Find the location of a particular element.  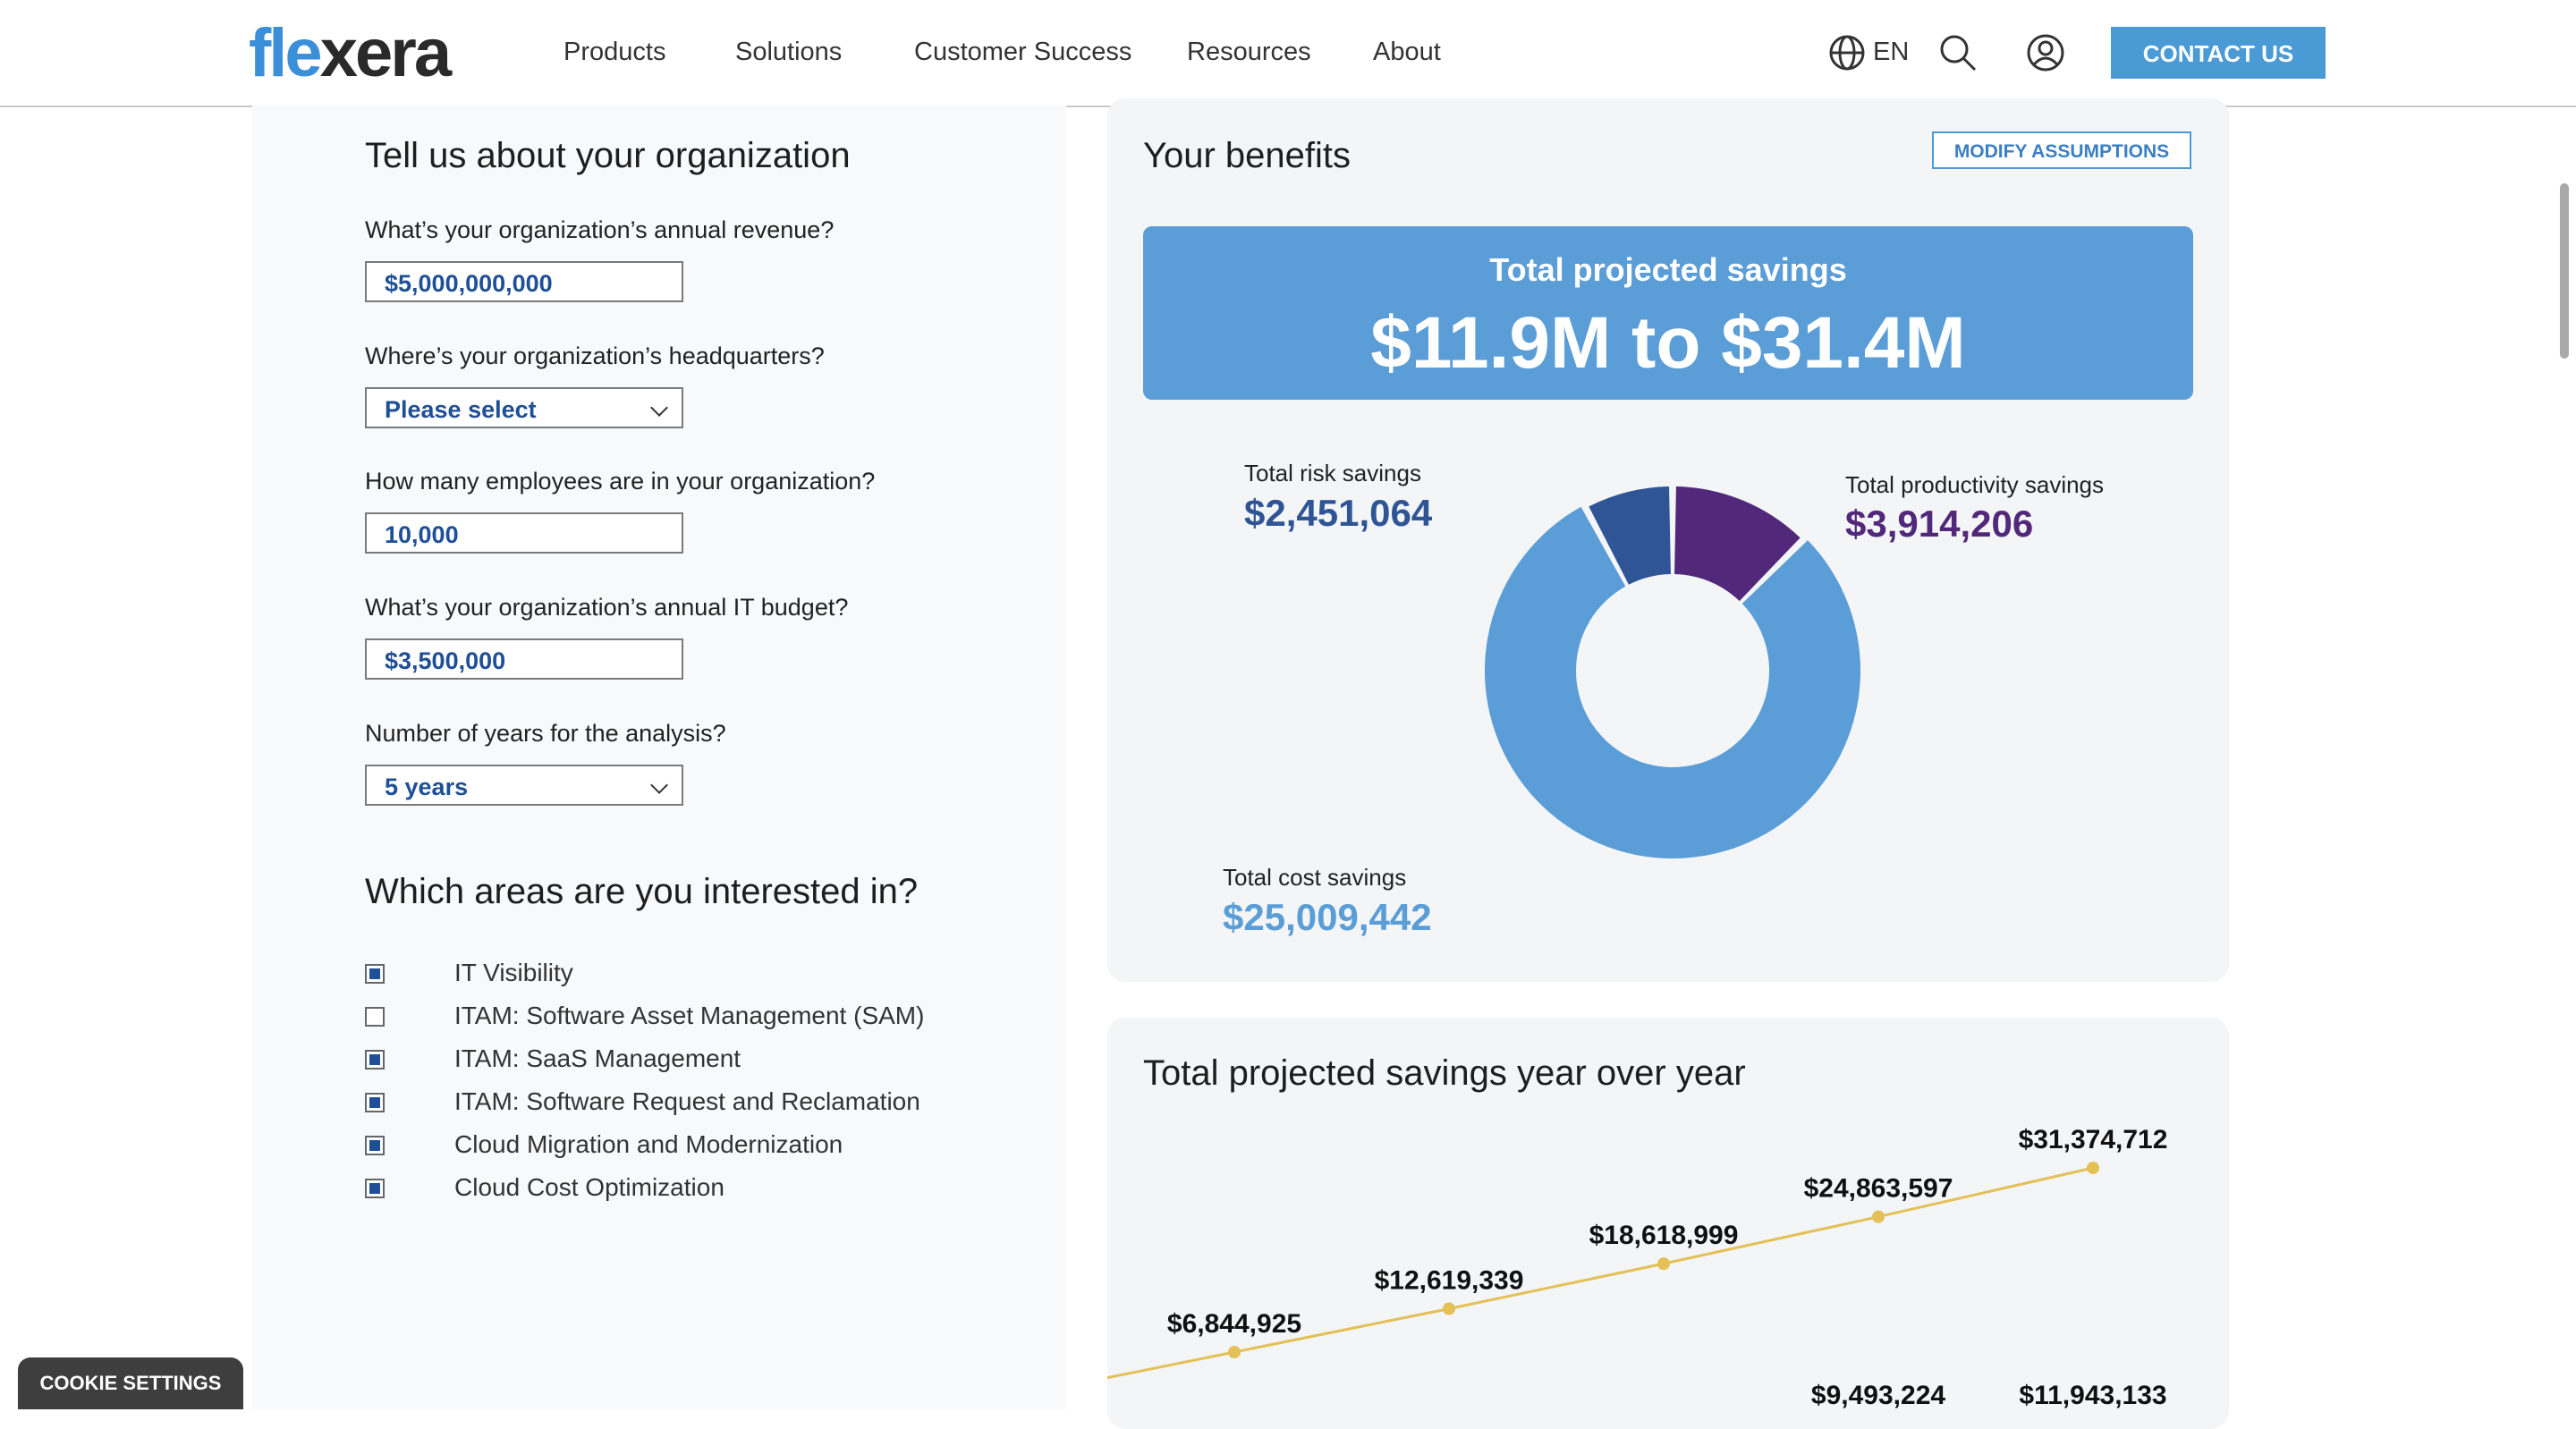

benefits-title: Your benefits is located at coordinates (1247, 155).